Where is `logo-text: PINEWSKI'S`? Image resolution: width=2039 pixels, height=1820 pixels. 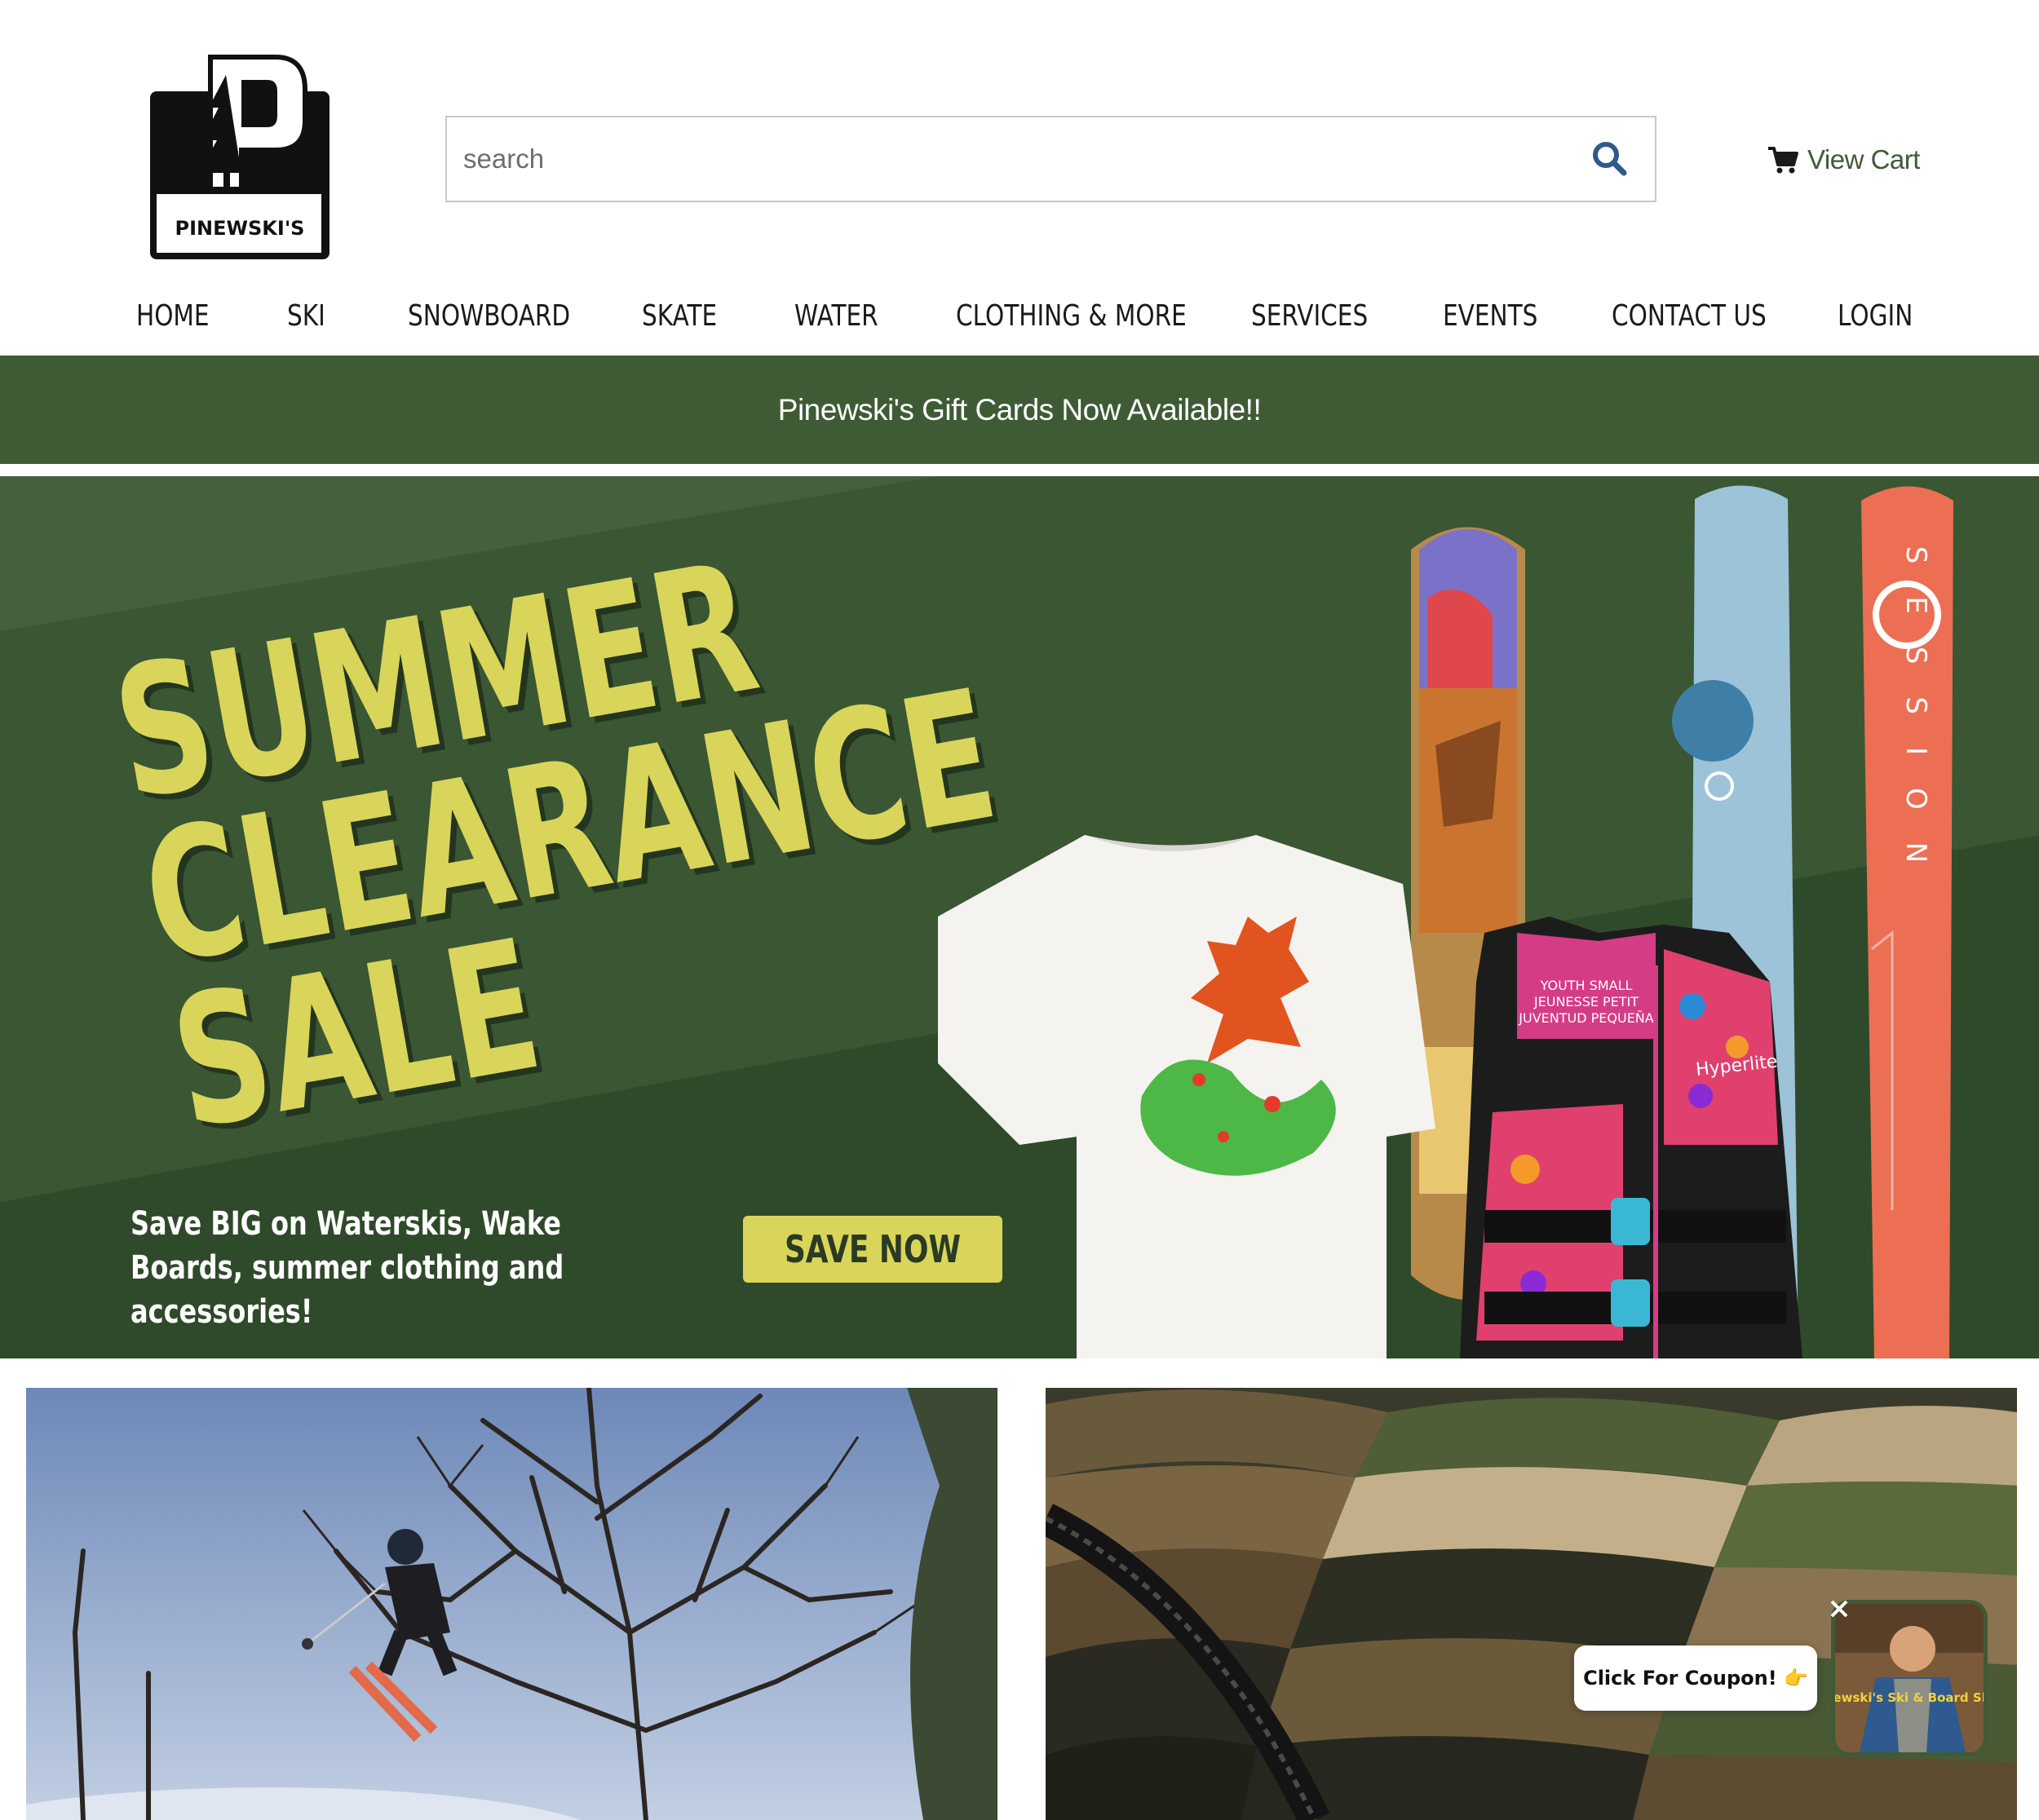 logo-text: PINEWSKI'S is located at coordinates (240, 228).